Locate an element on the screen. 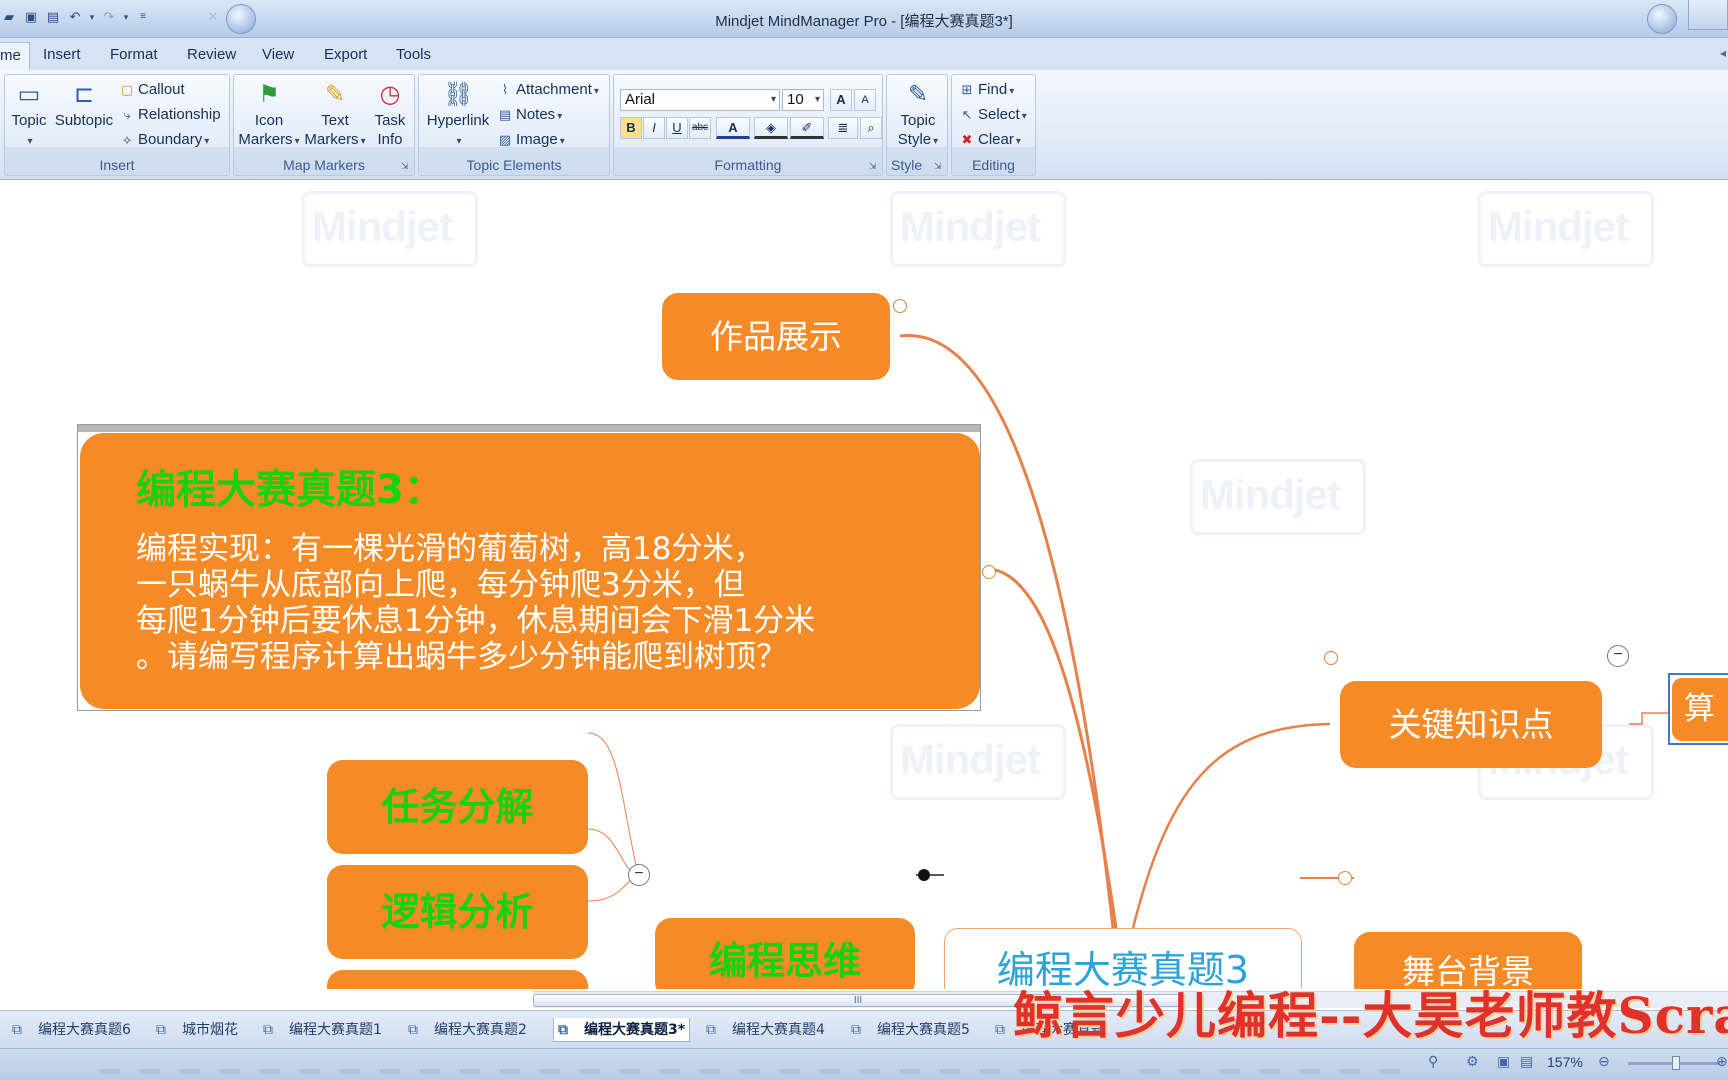  ribbon-collapse-icon: ◂ is located at coordinates (1723, 53).